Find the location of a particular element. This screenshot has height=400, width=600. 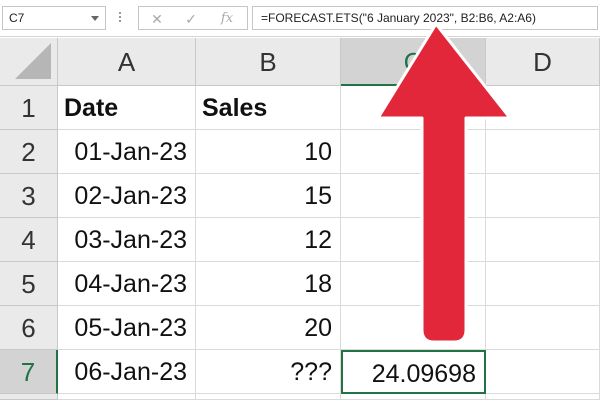

cell-c1 is located at coordinates (413, 108).